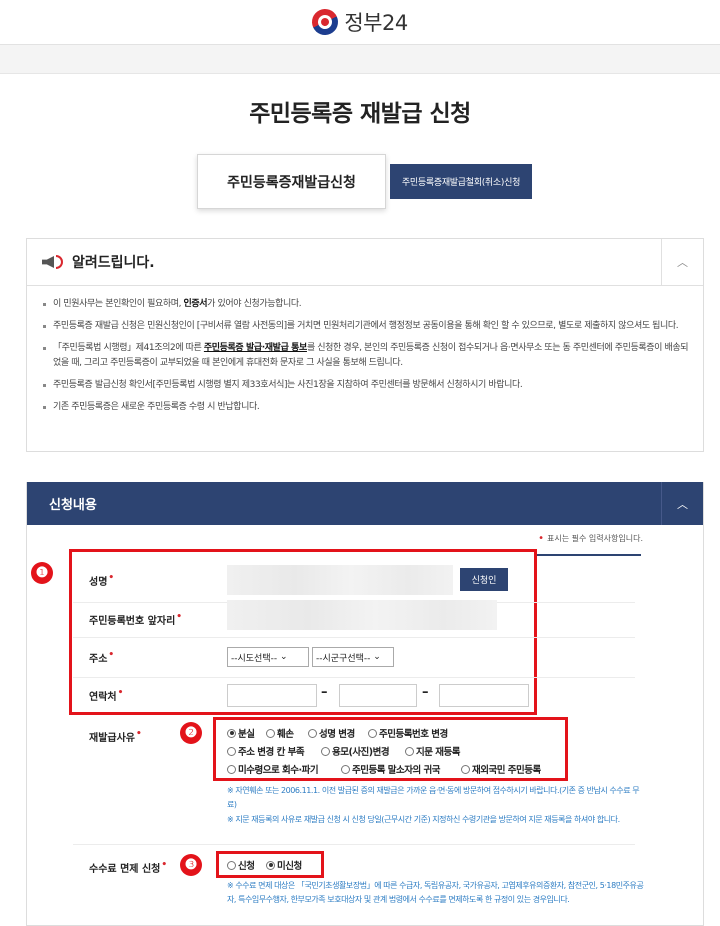 The width and height of the screenshot is (720, 926). What do you see at coordinates (273, 769) in the screenshot?
I see `reason-unreceived-radio: 미수령으로 회수·파기` at bounding box center [273, 769].